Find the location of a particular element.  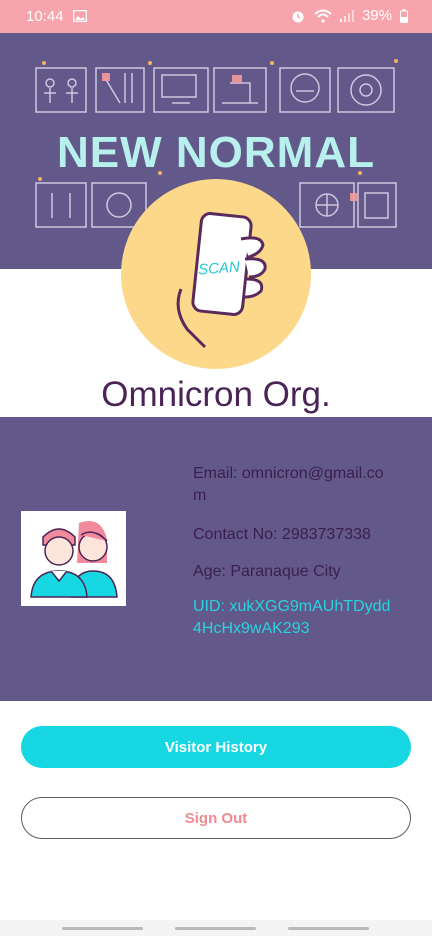

status-icons: 39% is located at coordinates (349, 15).